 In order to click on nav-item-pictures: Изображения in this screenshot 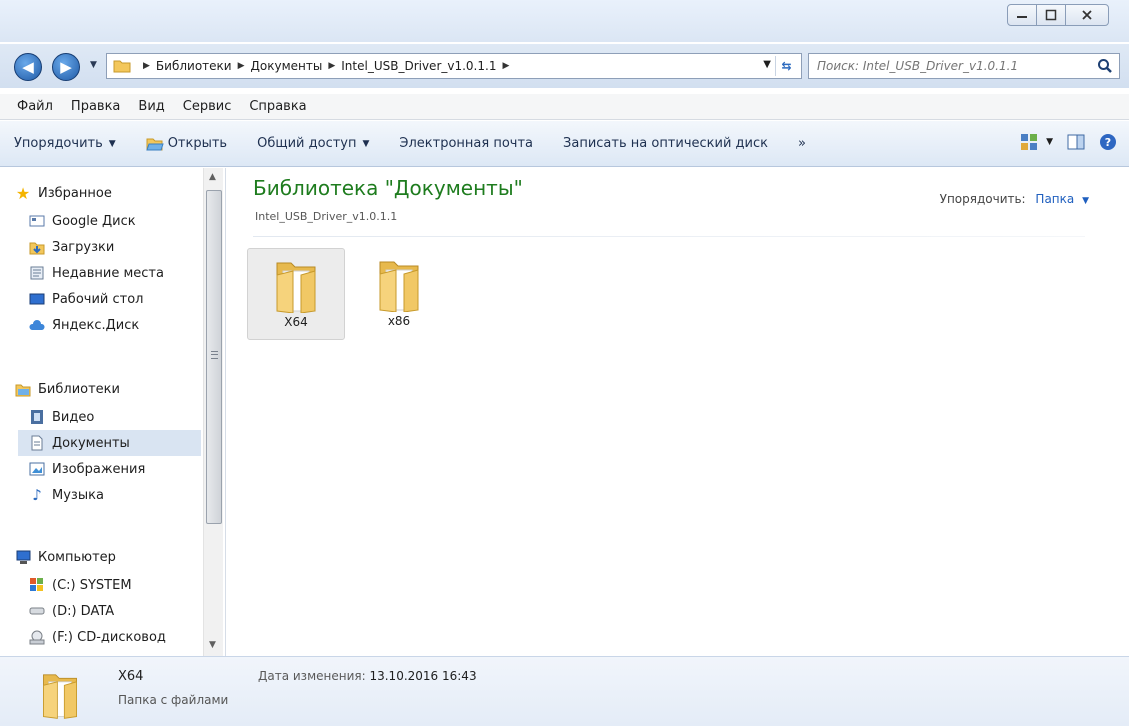, I will do `click(128, 469)`.